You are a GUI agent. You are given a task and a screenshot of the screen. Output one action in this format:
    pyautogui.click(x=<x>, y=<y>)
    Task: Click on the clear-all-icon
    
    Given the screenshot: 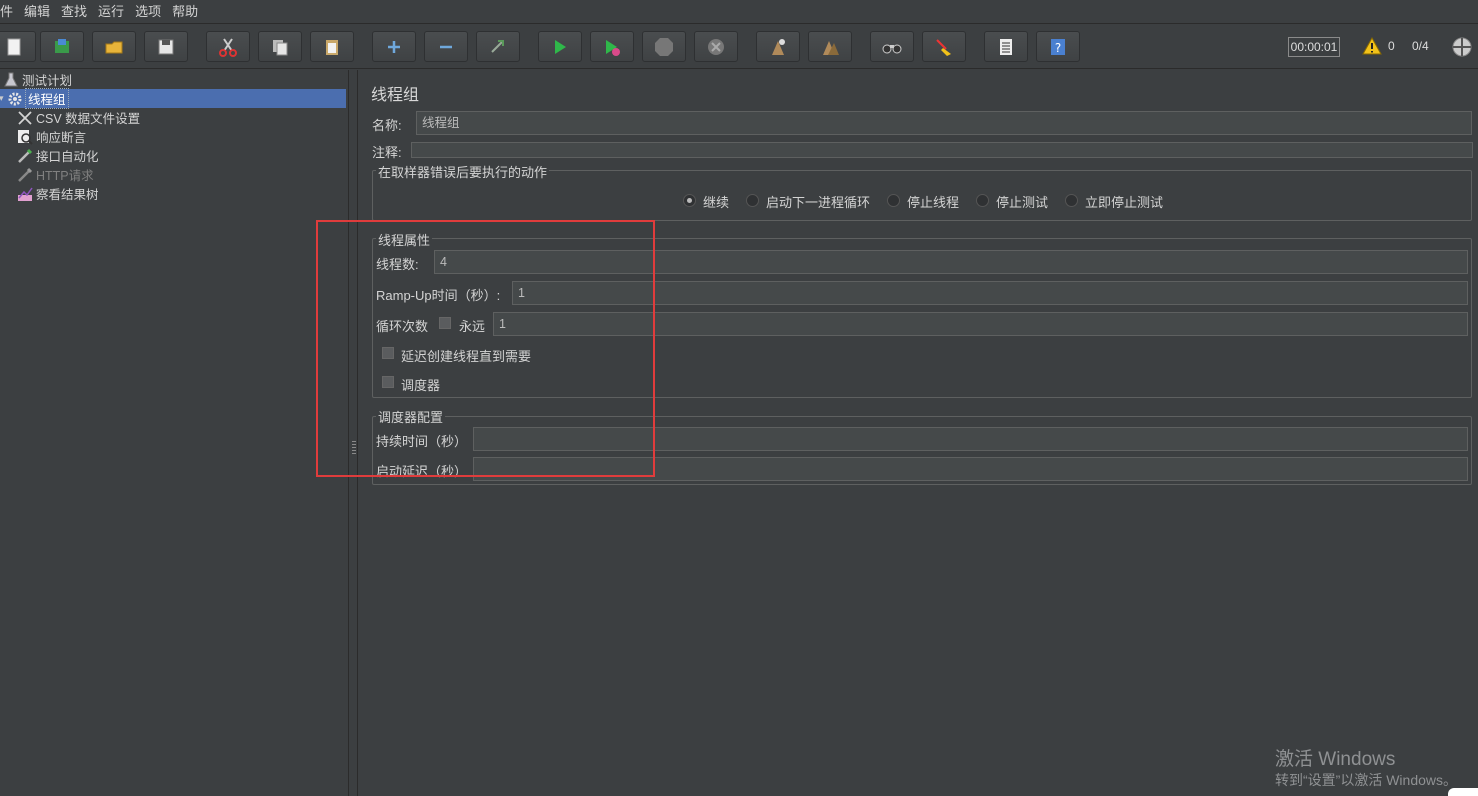 What is the action you would take?
    pyautogui.click(x=831, y=47)
    